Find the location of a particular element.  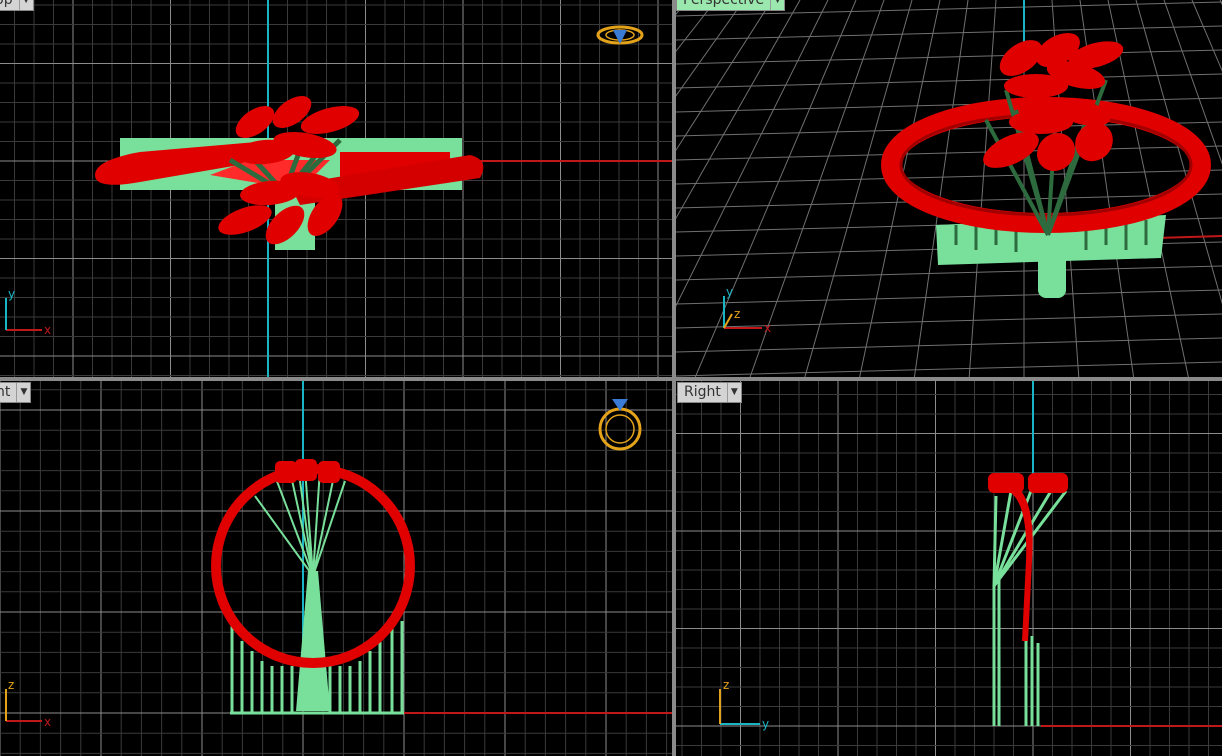

viewport-tab-label: Front is located at coordinates (5, 392).